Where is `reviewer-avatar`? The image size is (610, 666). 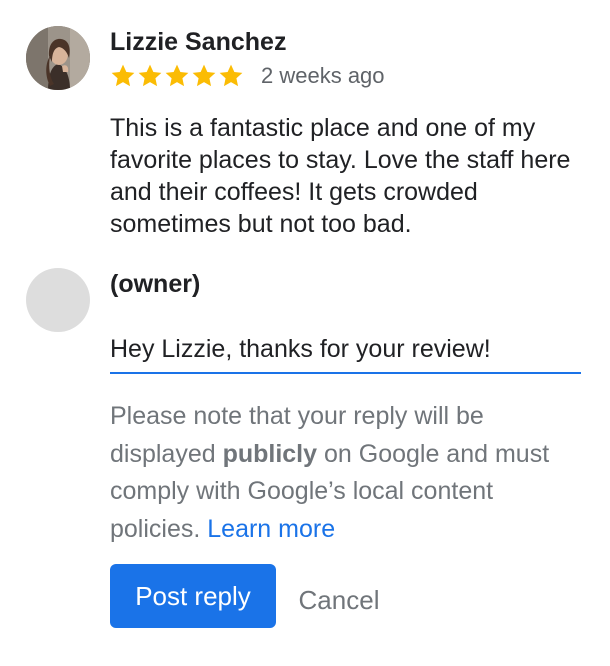 reviewer-avatar is located at coordinates (58, 58).